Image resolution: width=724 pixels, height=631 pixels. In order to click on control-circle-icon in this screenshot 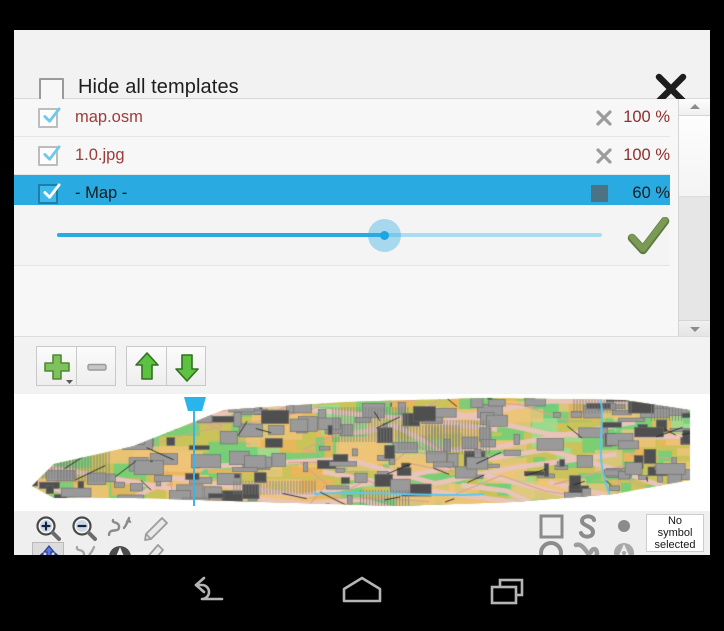, I will do `click(120, 548)`.